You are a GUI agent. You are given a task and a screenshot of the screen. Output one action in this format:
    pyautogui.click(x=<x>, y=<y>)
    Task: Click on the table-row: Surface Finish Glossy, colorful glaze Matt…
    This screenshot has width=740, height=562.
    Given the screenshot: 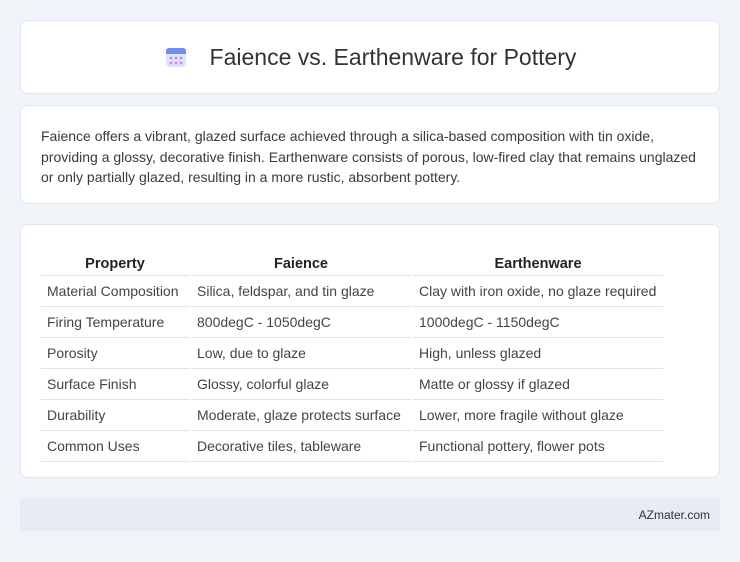 What is the action you would take?
    pyautogui.click(x=352, y=384)
    